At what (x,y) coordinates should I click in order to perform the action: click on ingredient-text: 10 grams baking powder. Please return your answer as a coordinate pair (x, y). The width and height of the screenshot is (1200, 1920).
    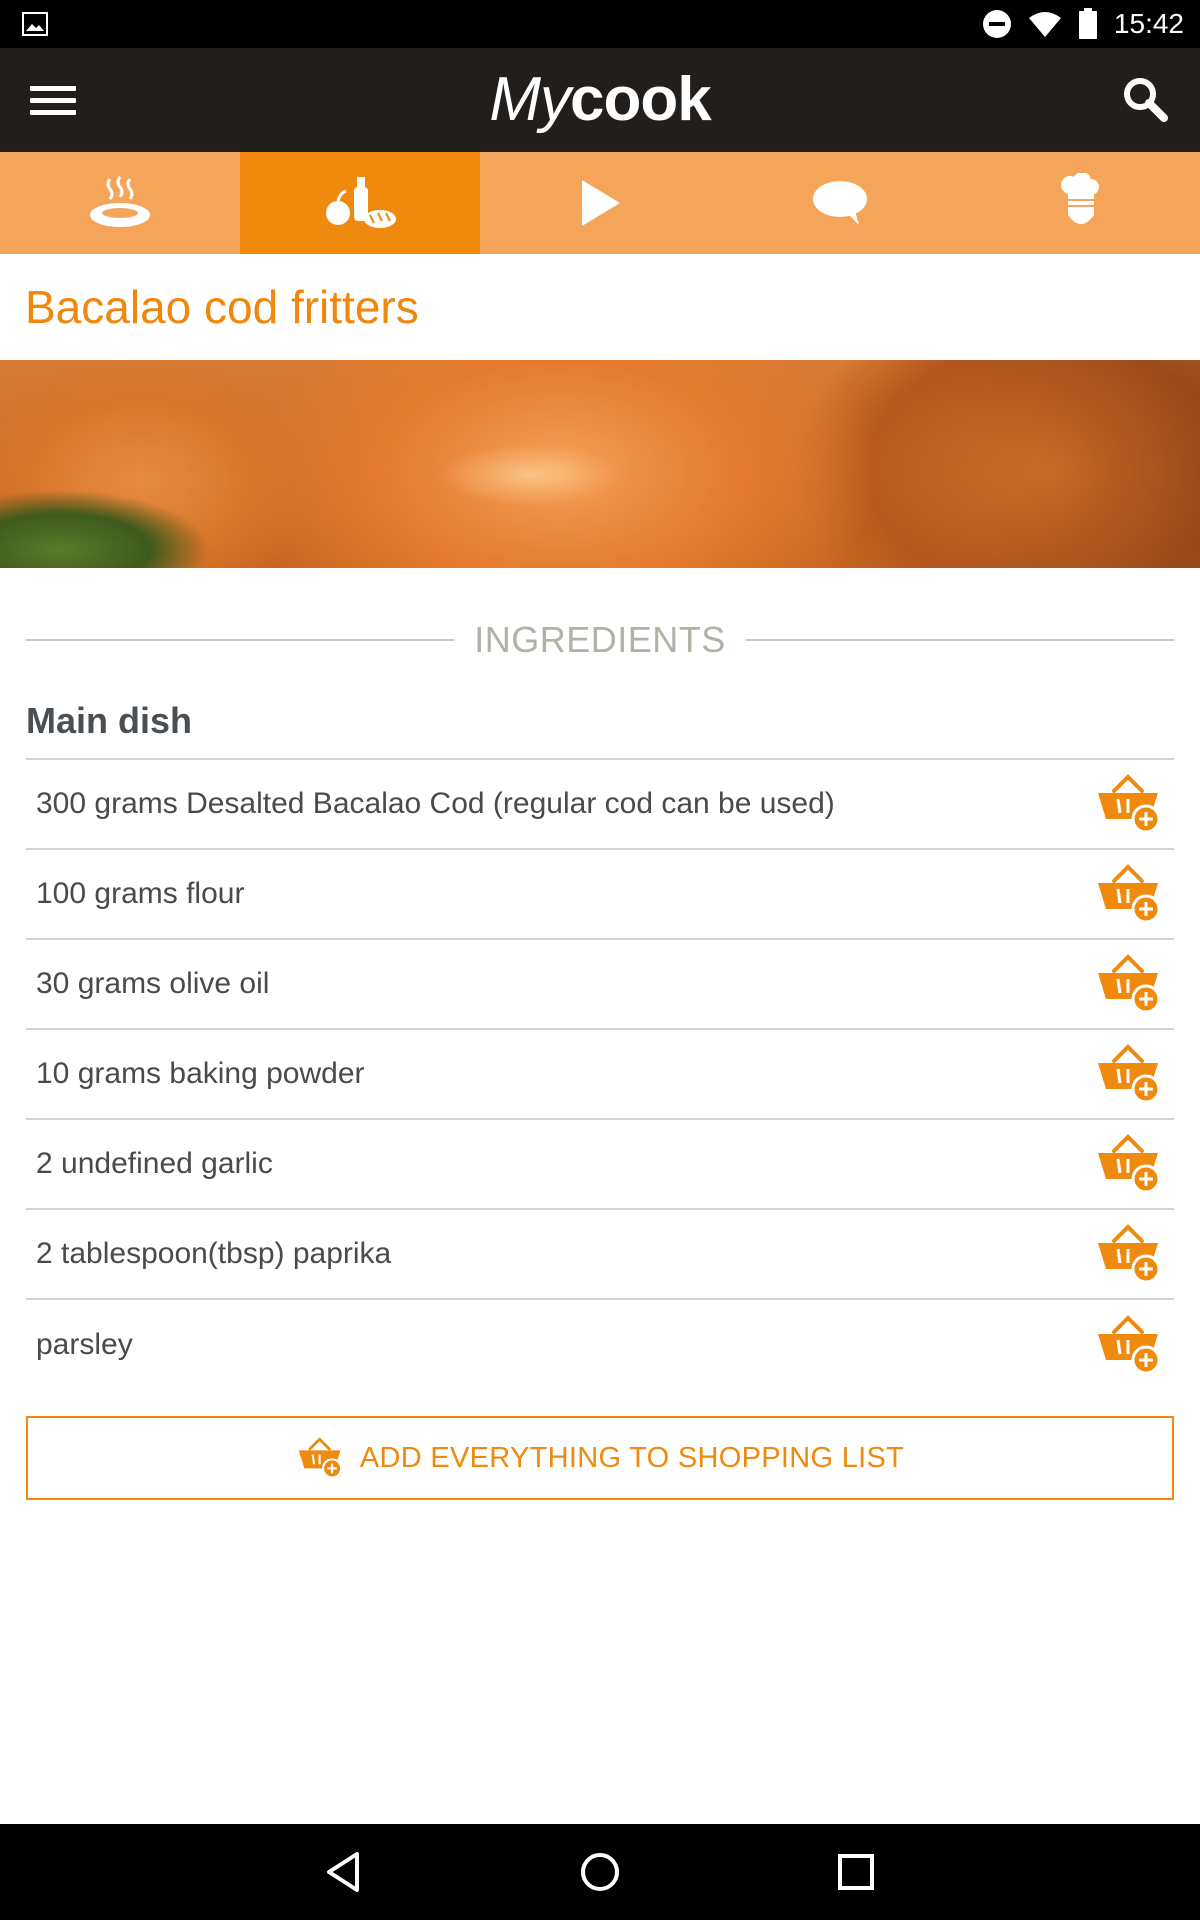
    Looking at the image, I should click on (200, 1073).